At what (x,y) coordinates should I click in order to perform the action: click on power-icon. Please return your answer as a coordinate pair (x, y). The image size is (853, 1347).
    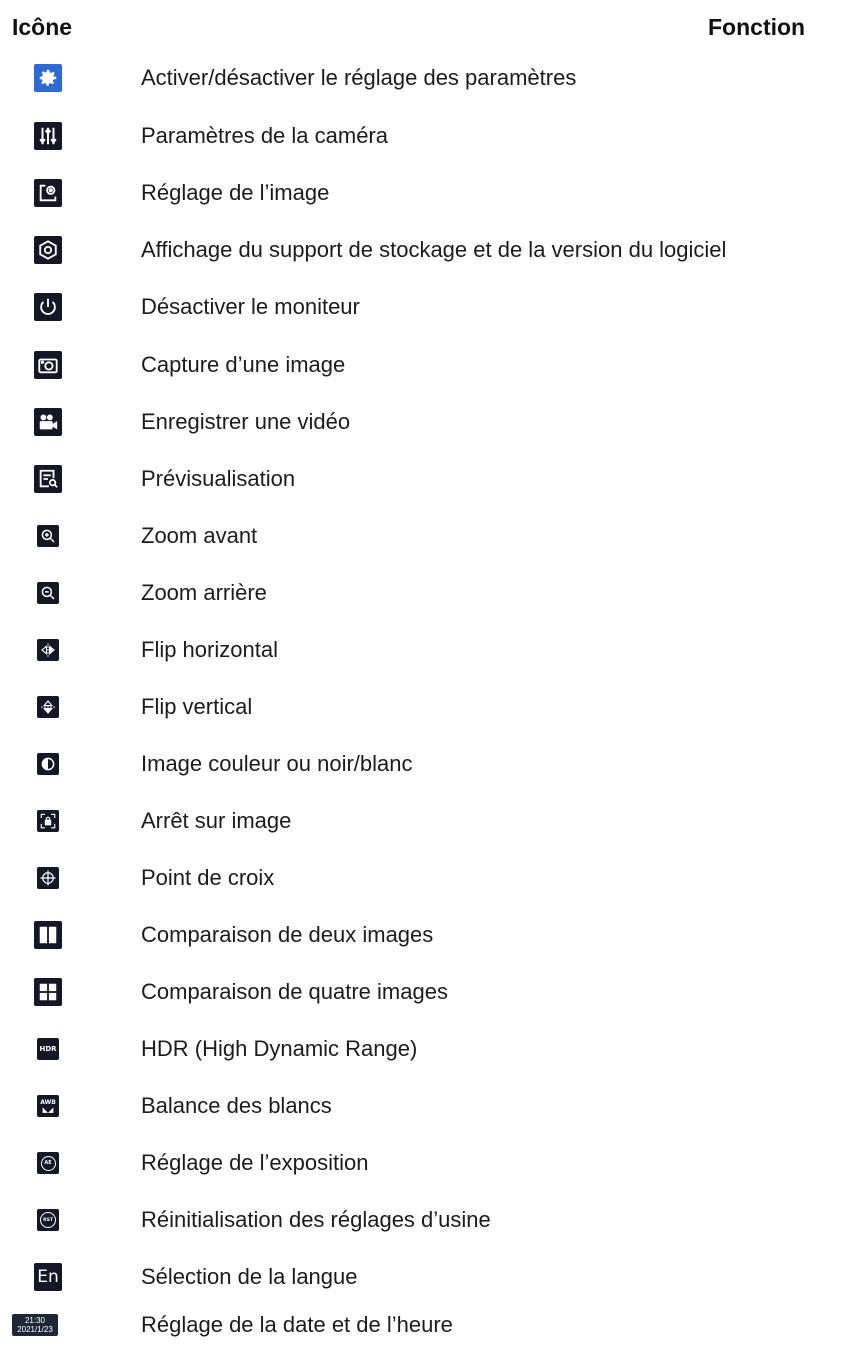
    Looking at the image, I should click on (48, 307).